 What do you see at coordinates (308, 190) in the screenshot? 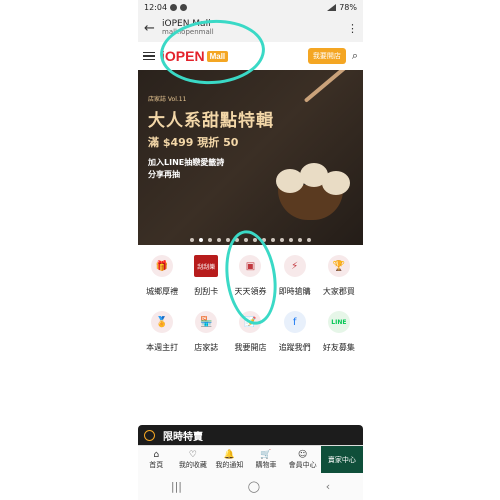
I see `dessert-image` at bounding box center [308, 190].